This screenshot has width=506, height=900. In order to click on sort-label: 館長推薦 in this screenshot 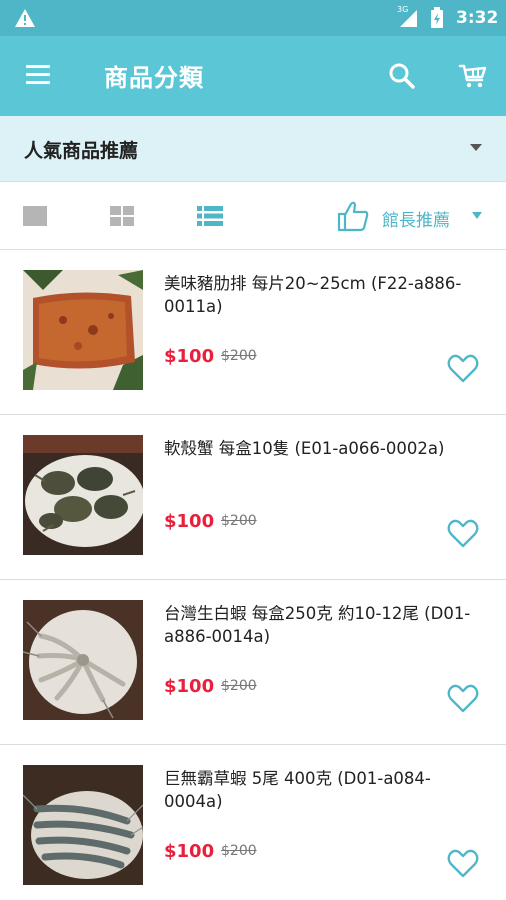, I will do `click(416, 221)`.